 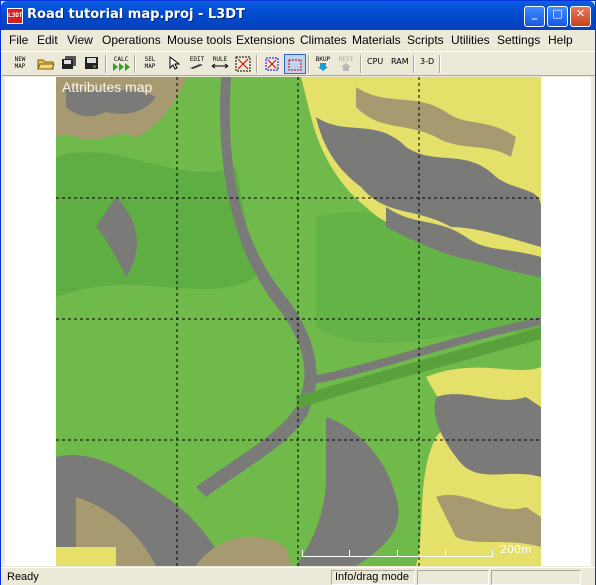 I want to click on select-region-icon, so click(x=295, y=65).